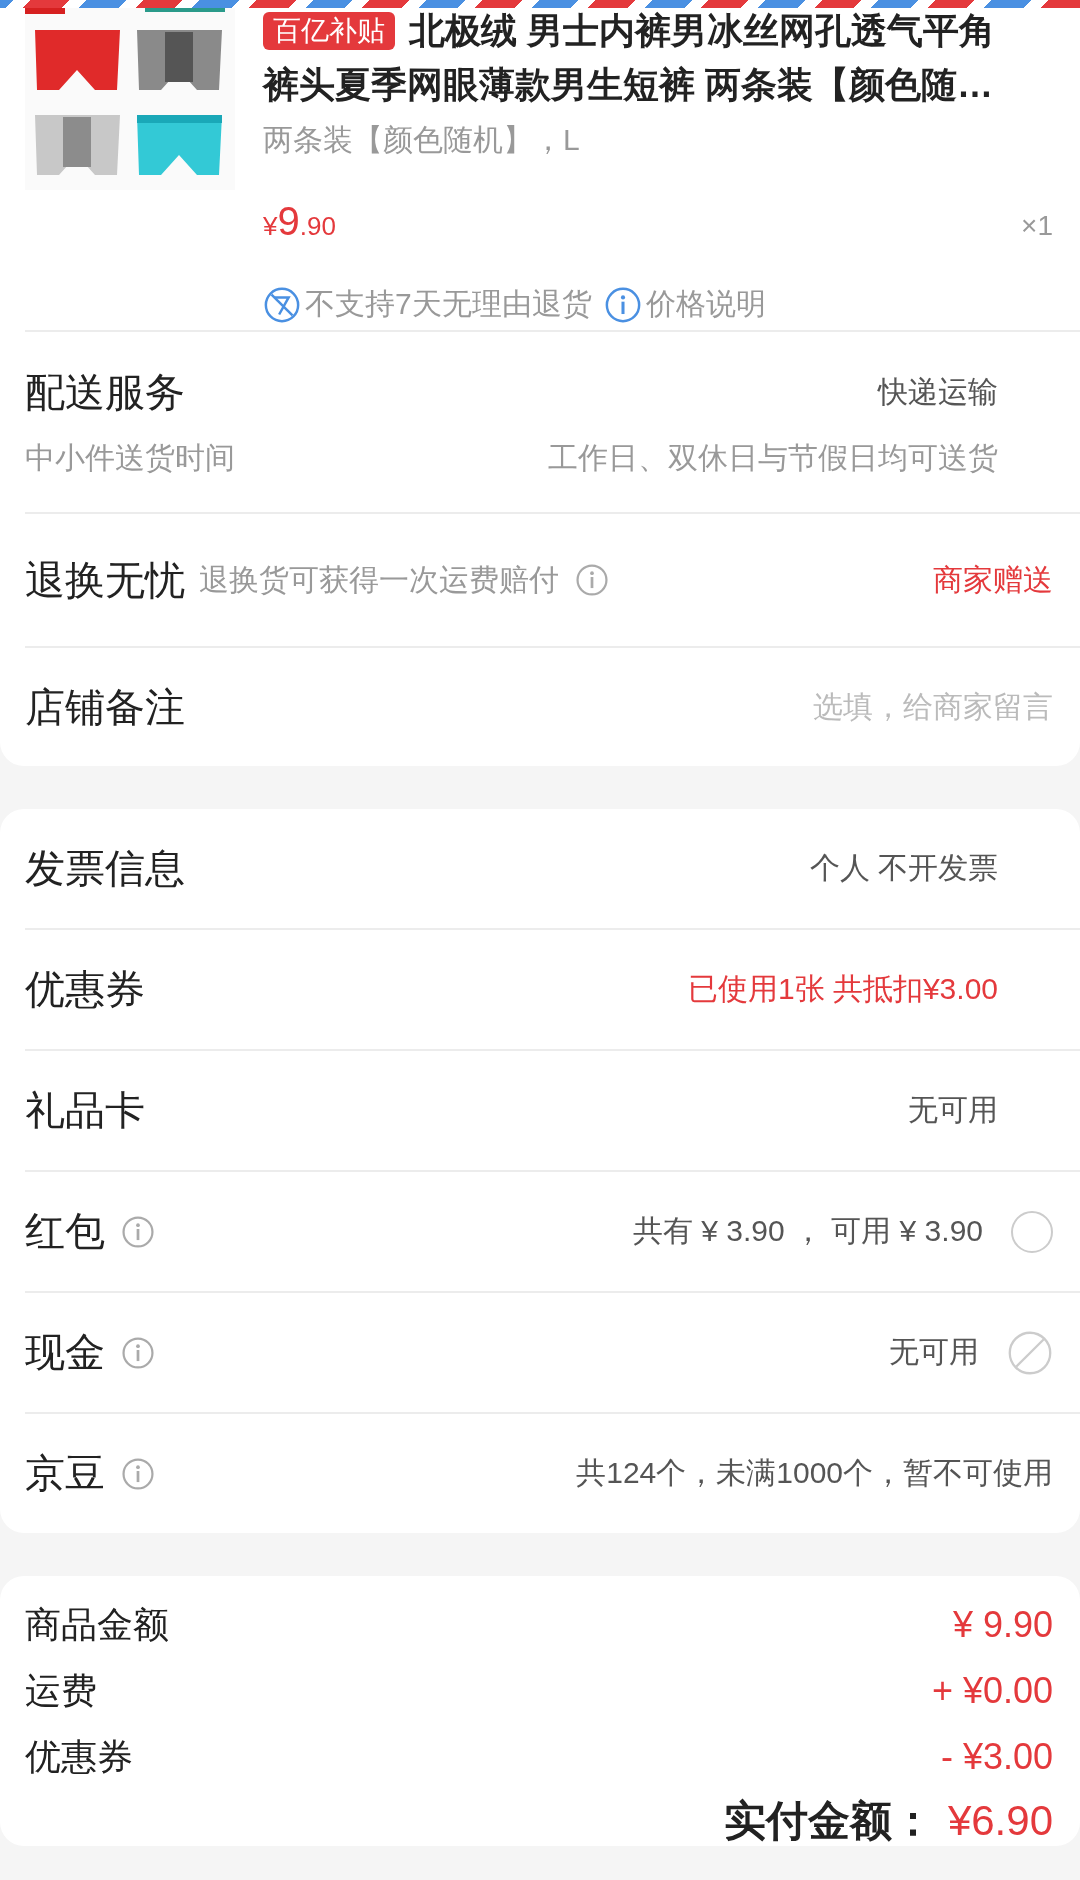 Image resolution: width=1080 pixels, height=1880 pixels. What do you see at coordinates (903, 868) in the screenshot?
I see `option-value: 个人 不开发票` at bounding box center [903, 868].